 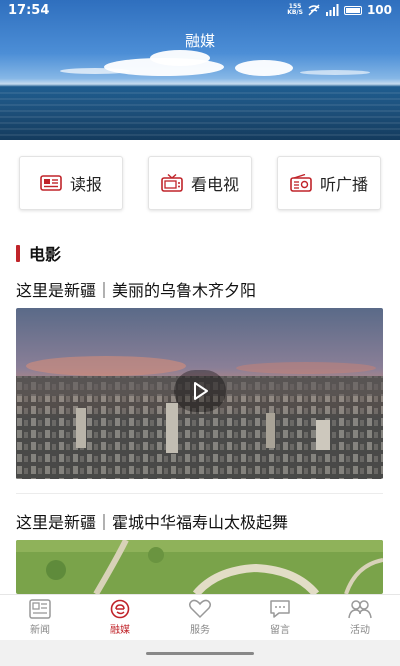 I want to click on battery-level: 100, so click(x=379, y=10).